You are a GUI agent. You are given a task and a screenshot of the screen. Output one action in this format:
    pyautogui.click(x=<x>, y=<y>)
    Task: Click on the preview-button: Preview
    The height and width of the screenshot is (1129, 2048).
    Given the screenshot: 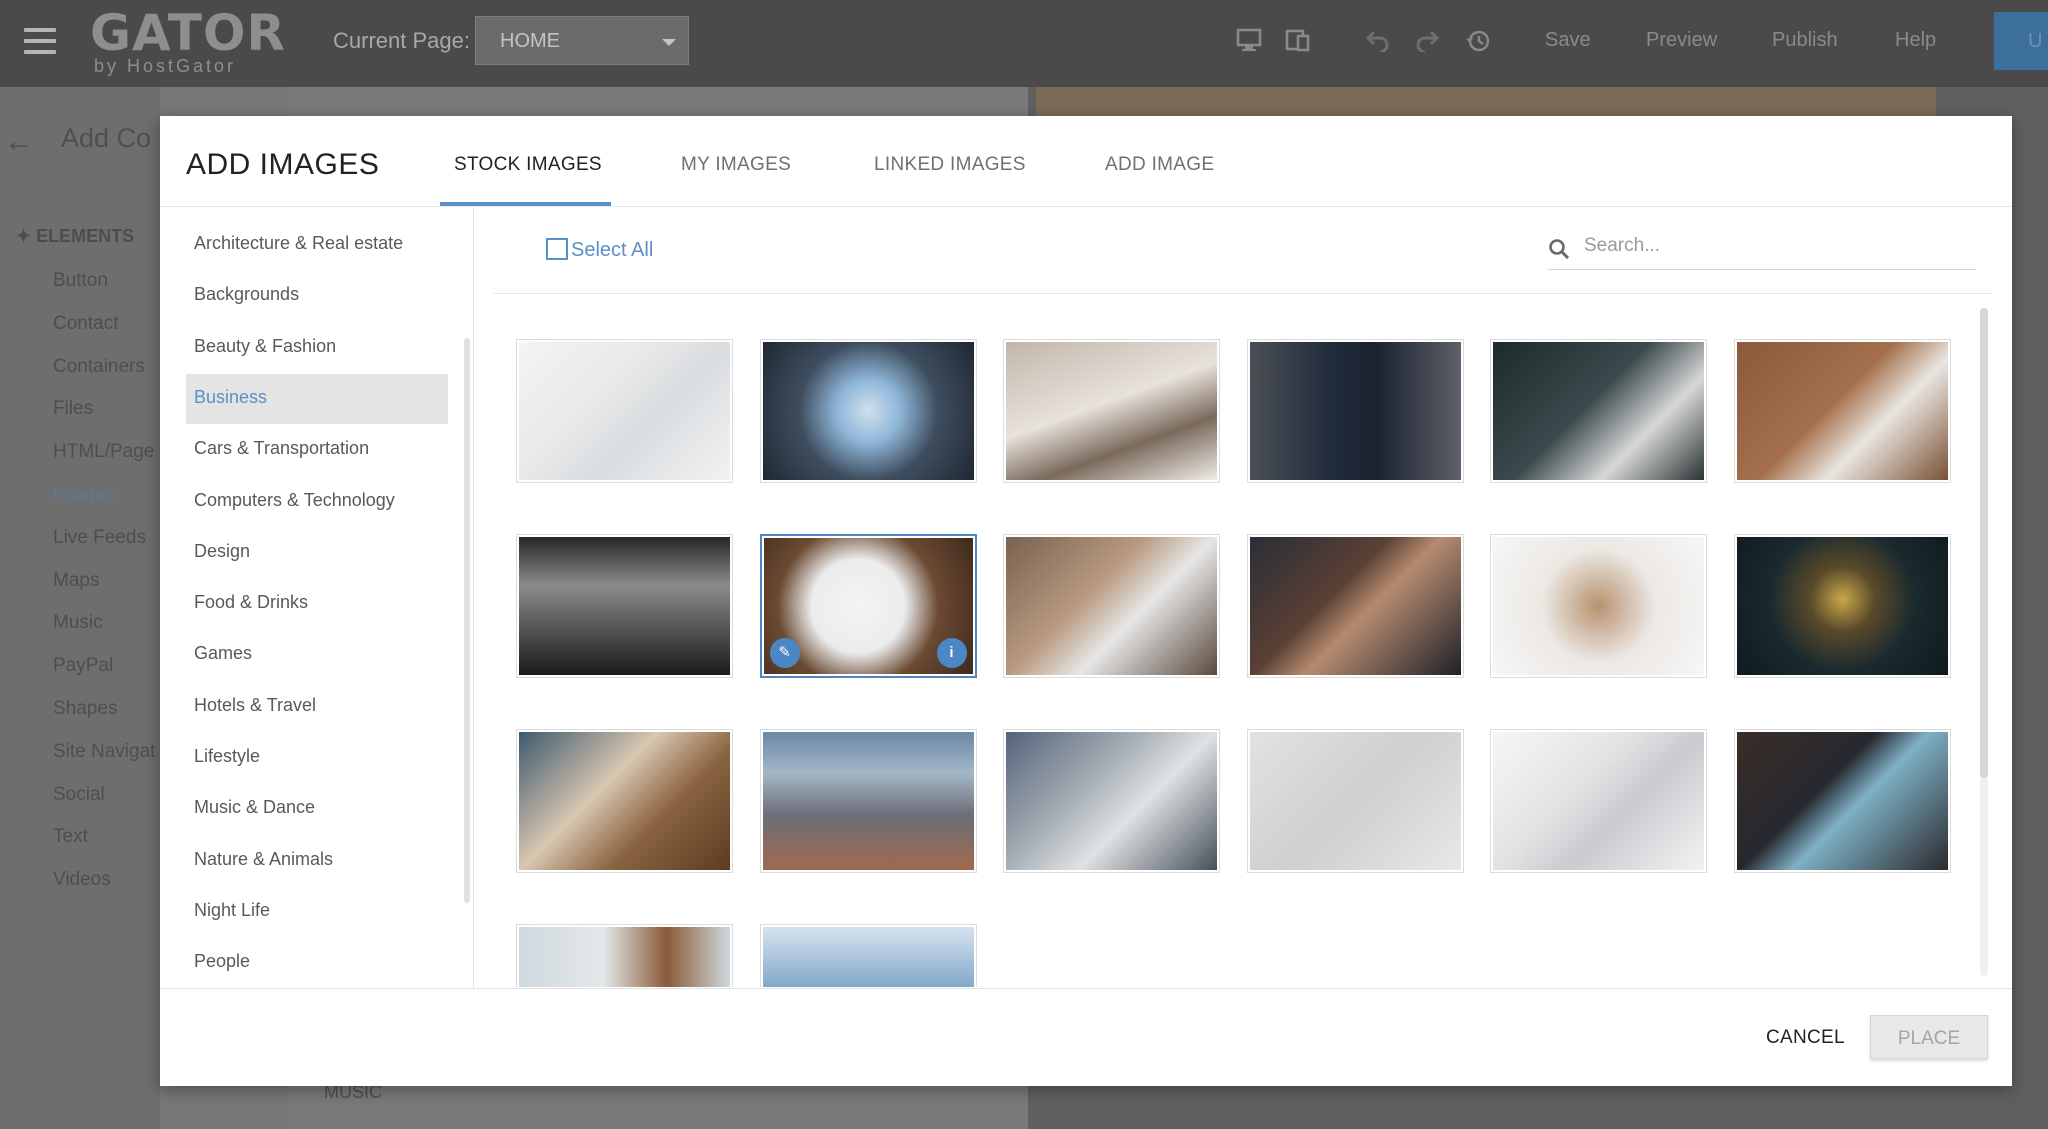 What is the action you would take?
    pyautogui.click(x=1681, y=40)
    